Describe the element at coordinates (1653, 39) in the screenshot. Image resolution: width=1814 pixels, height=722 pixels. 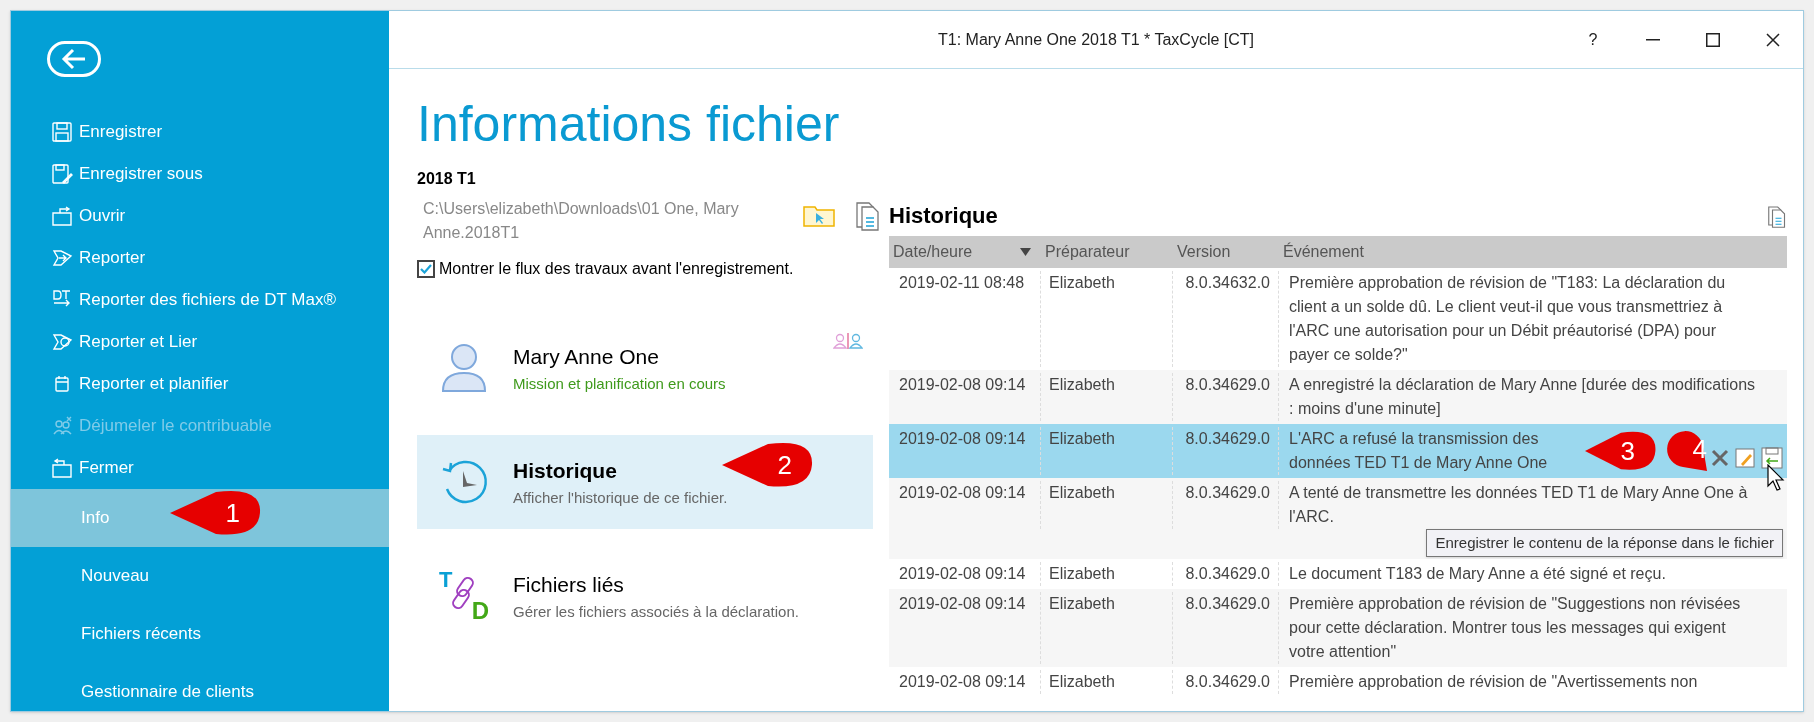
I see `minimize-icon` at that location.